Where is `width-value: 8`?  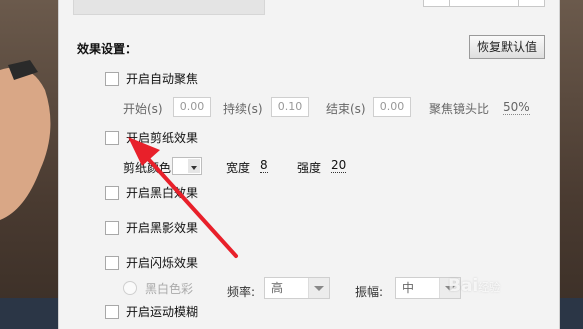 width-value: 8 is located at coordinates (264, 165).